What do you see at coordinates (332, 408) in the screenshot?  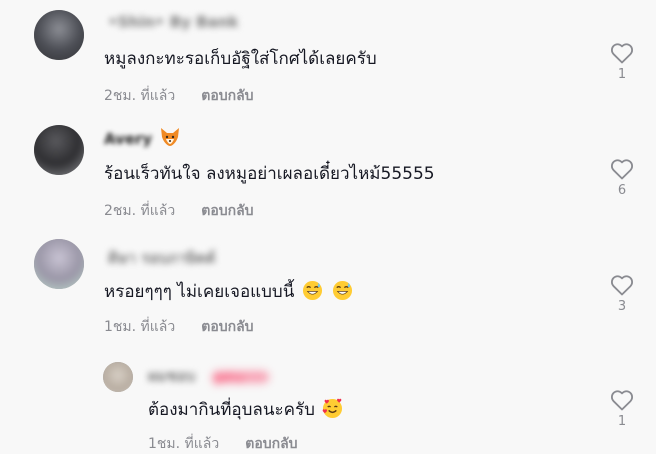 I see `smiling-hearts-emoji` at bounding box center [332, 408].